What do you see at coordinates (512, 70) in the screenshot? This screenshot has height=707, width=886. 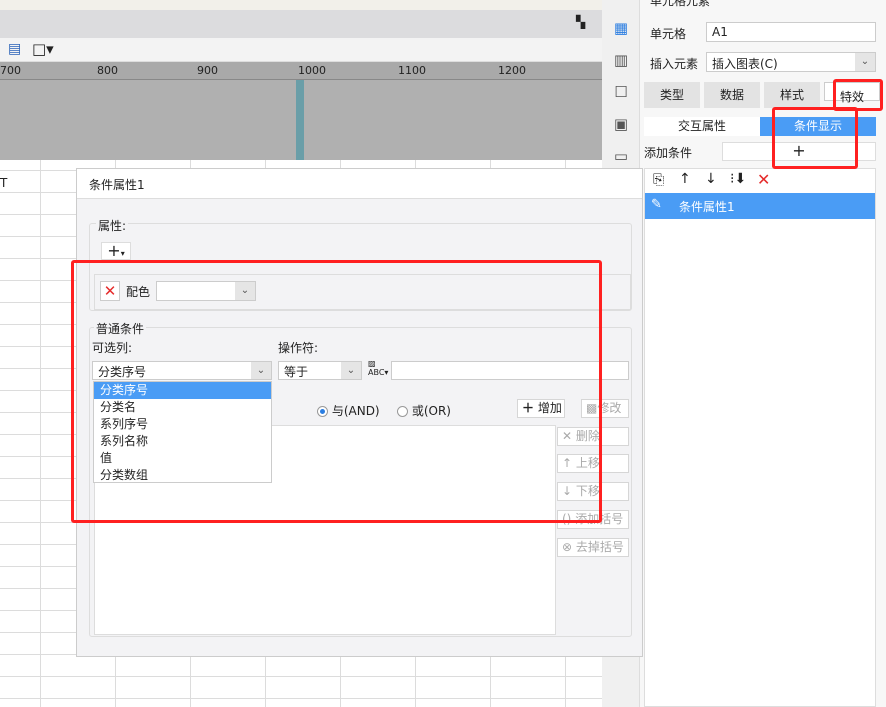 I see `ruler-tick: 1200` at bounding box center [512, 70].